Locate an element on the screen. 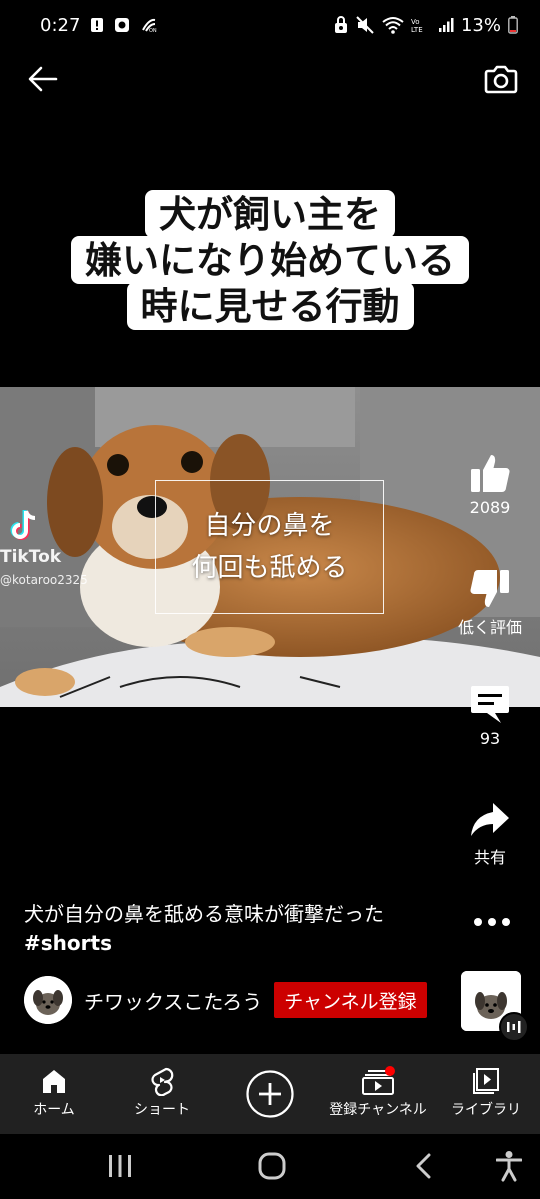 Image resolution: width=540 pixels, height=1199 pixels. battery-icon is located at coordinates (513, 25).